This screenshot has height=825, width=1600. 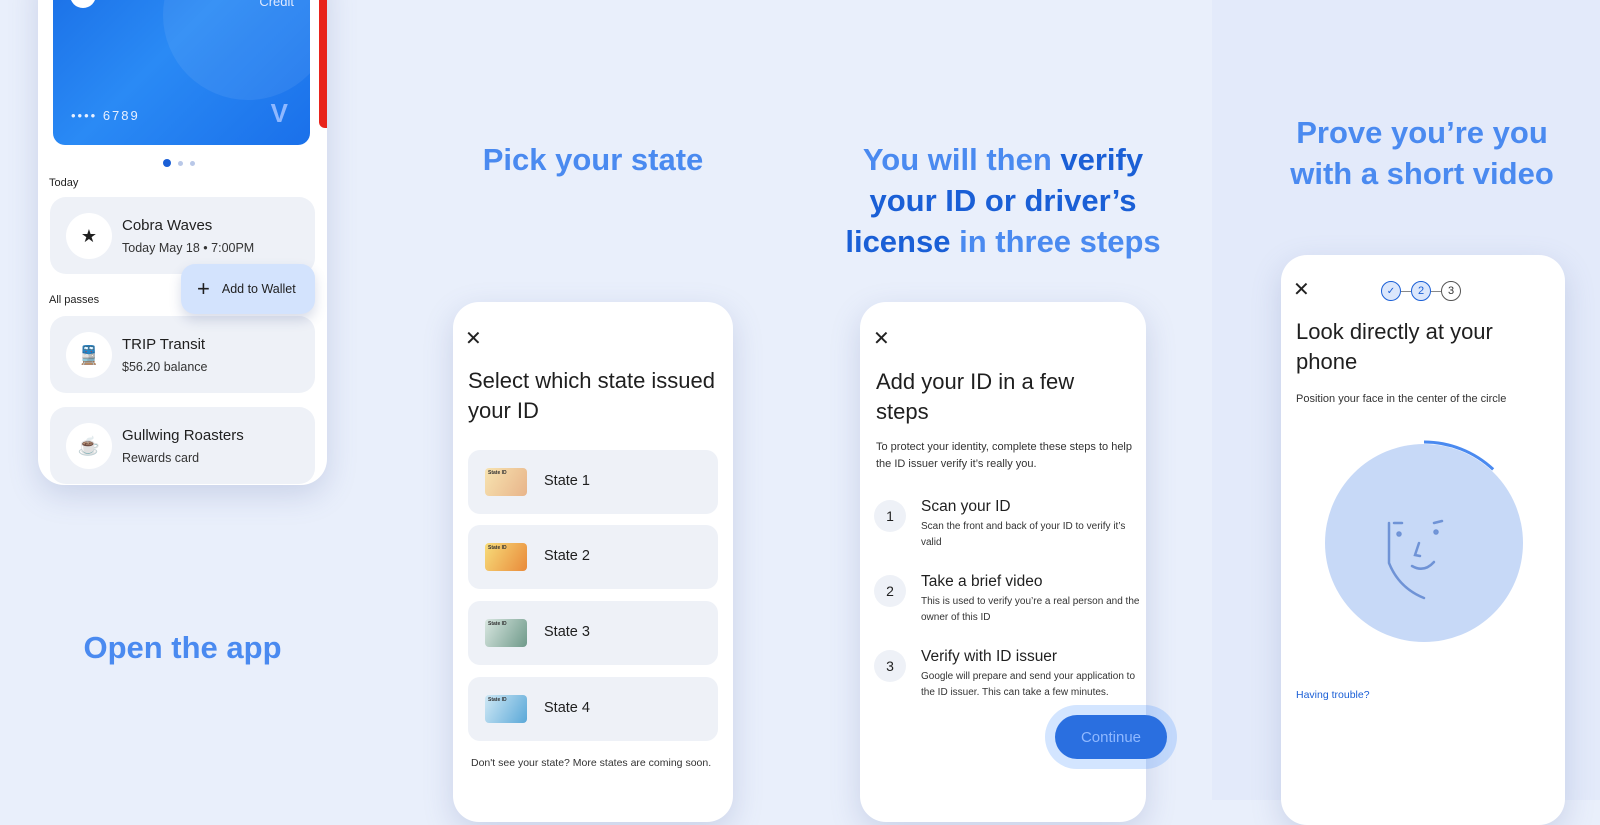 I want to click on step-current: 2, so click(x=1421, y=291).